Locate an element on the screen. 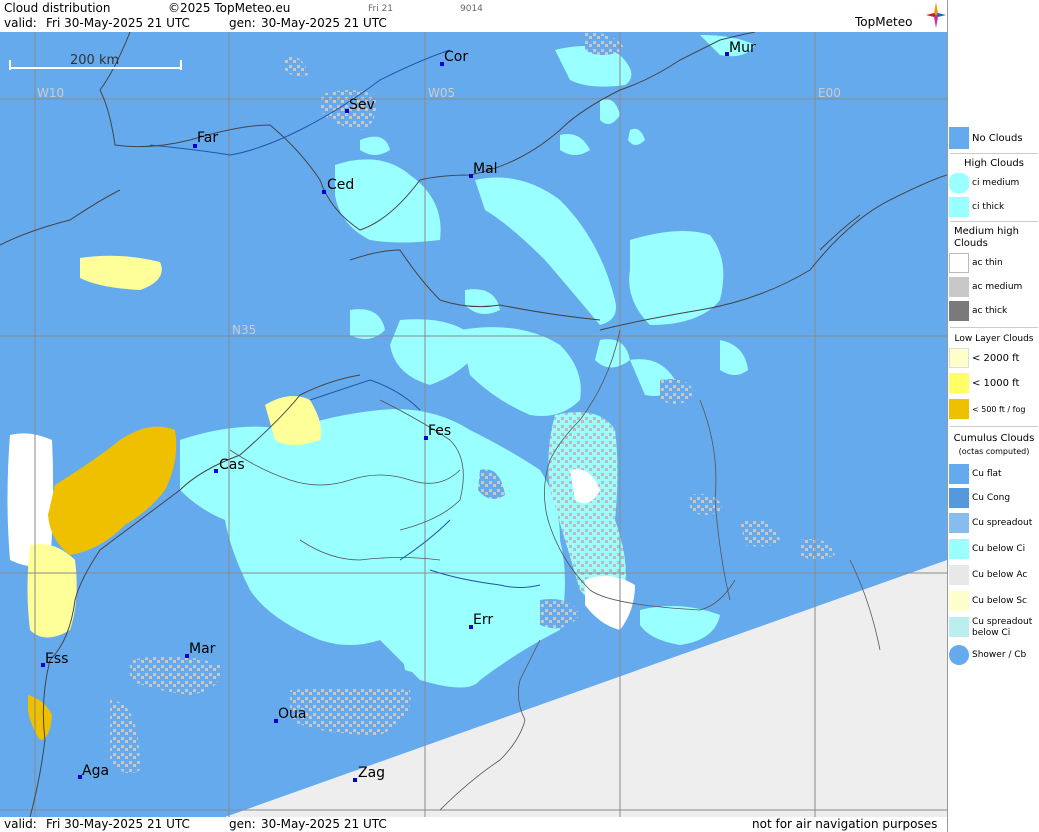  legend-swatch-cu-below-ac is located at coordinates (959, 575).